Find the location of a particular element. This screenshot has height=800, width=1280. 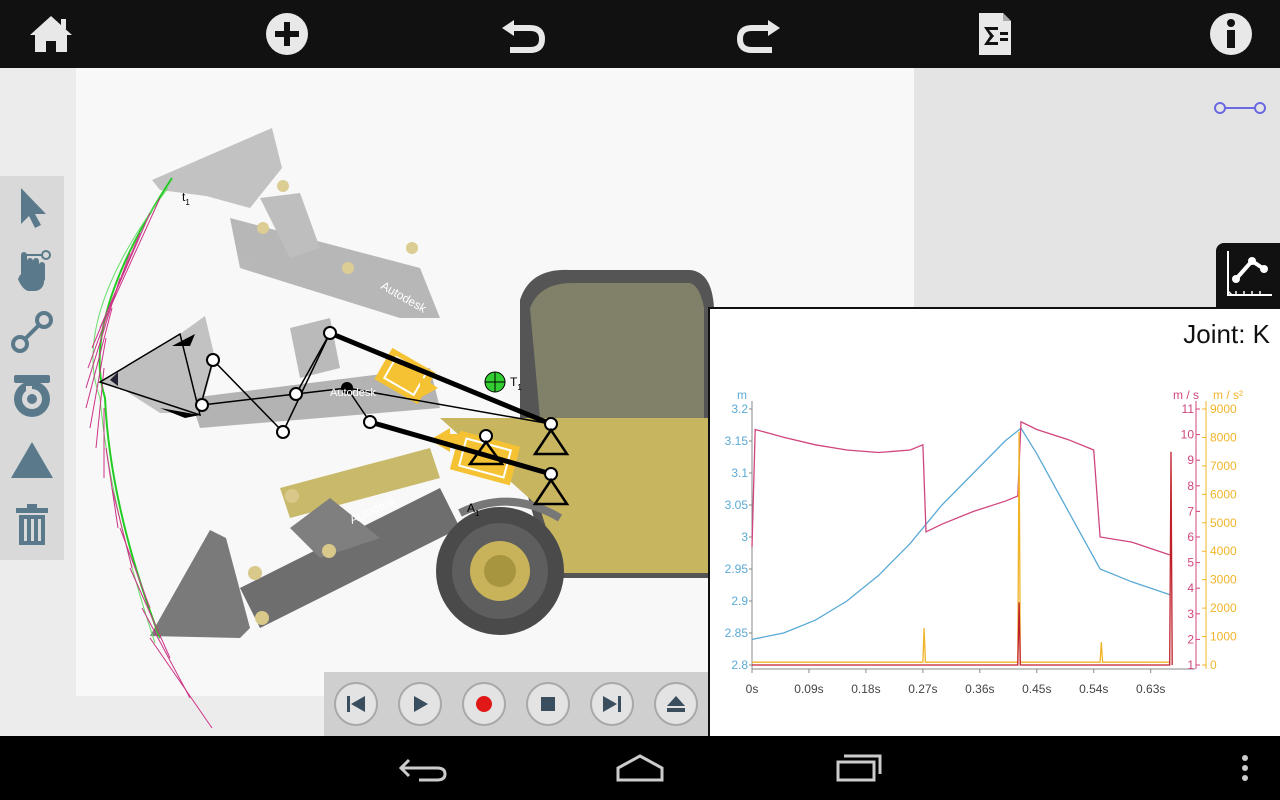

link-tool-button is located at coordinates (32, 332).